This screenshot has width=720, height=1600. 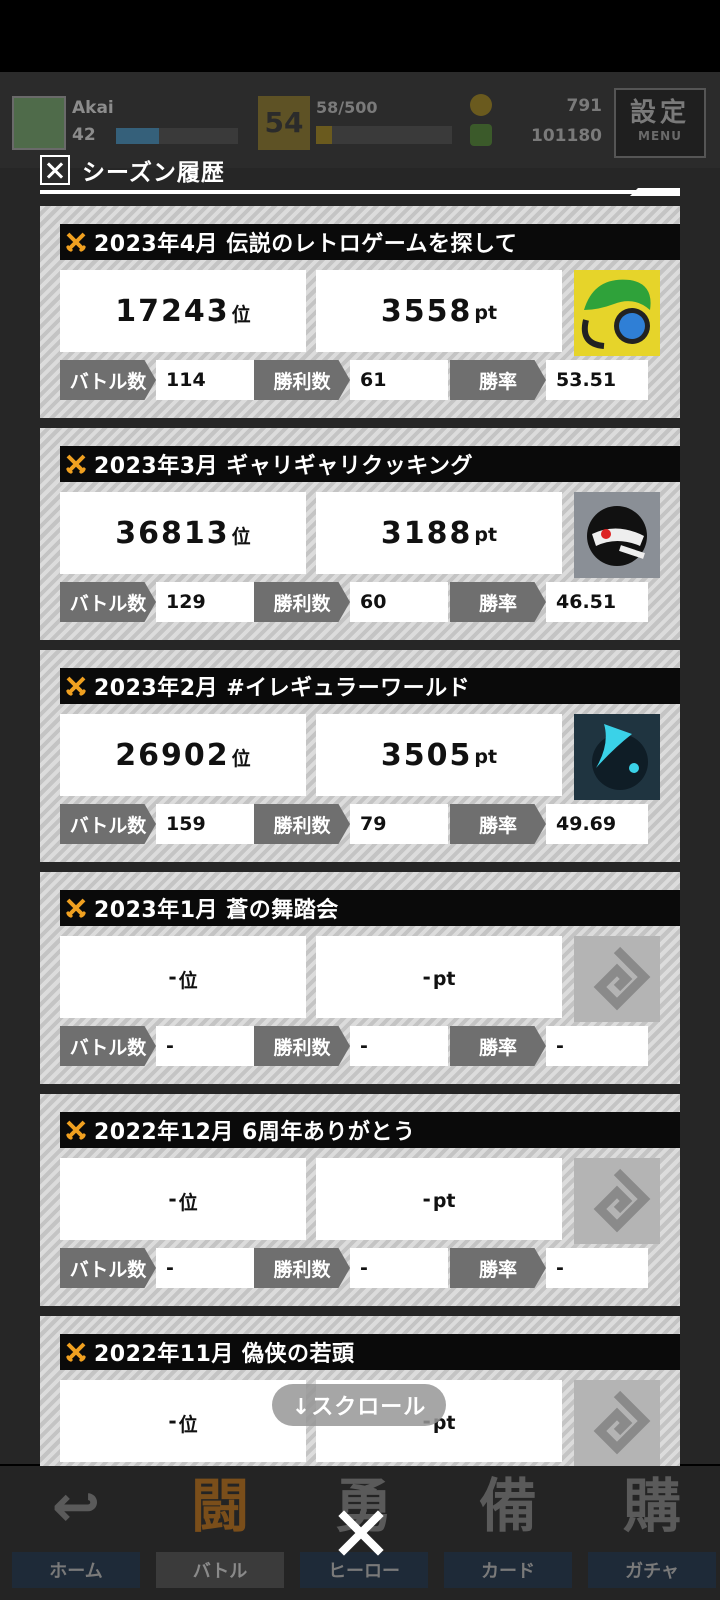 I want to click on season-points: -pt, so click(x=439, y=977).